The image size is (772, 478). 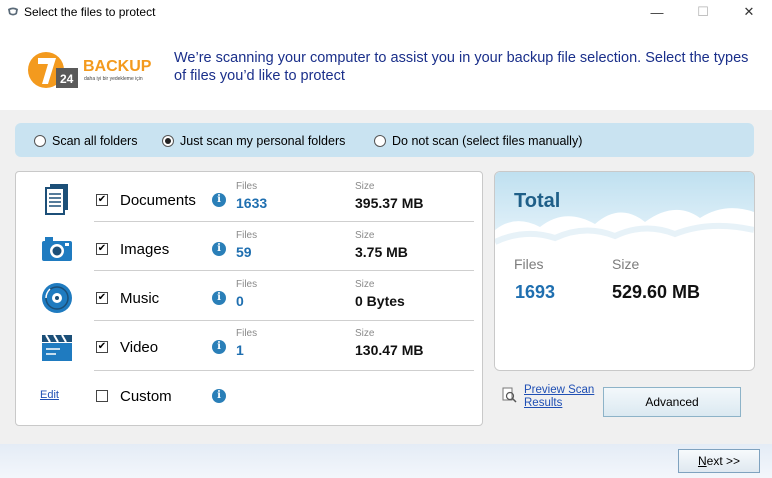 What do you see at coordinates (56, 199) in the screenshot?
I see `document-icon` at bounding box center [56, 199].